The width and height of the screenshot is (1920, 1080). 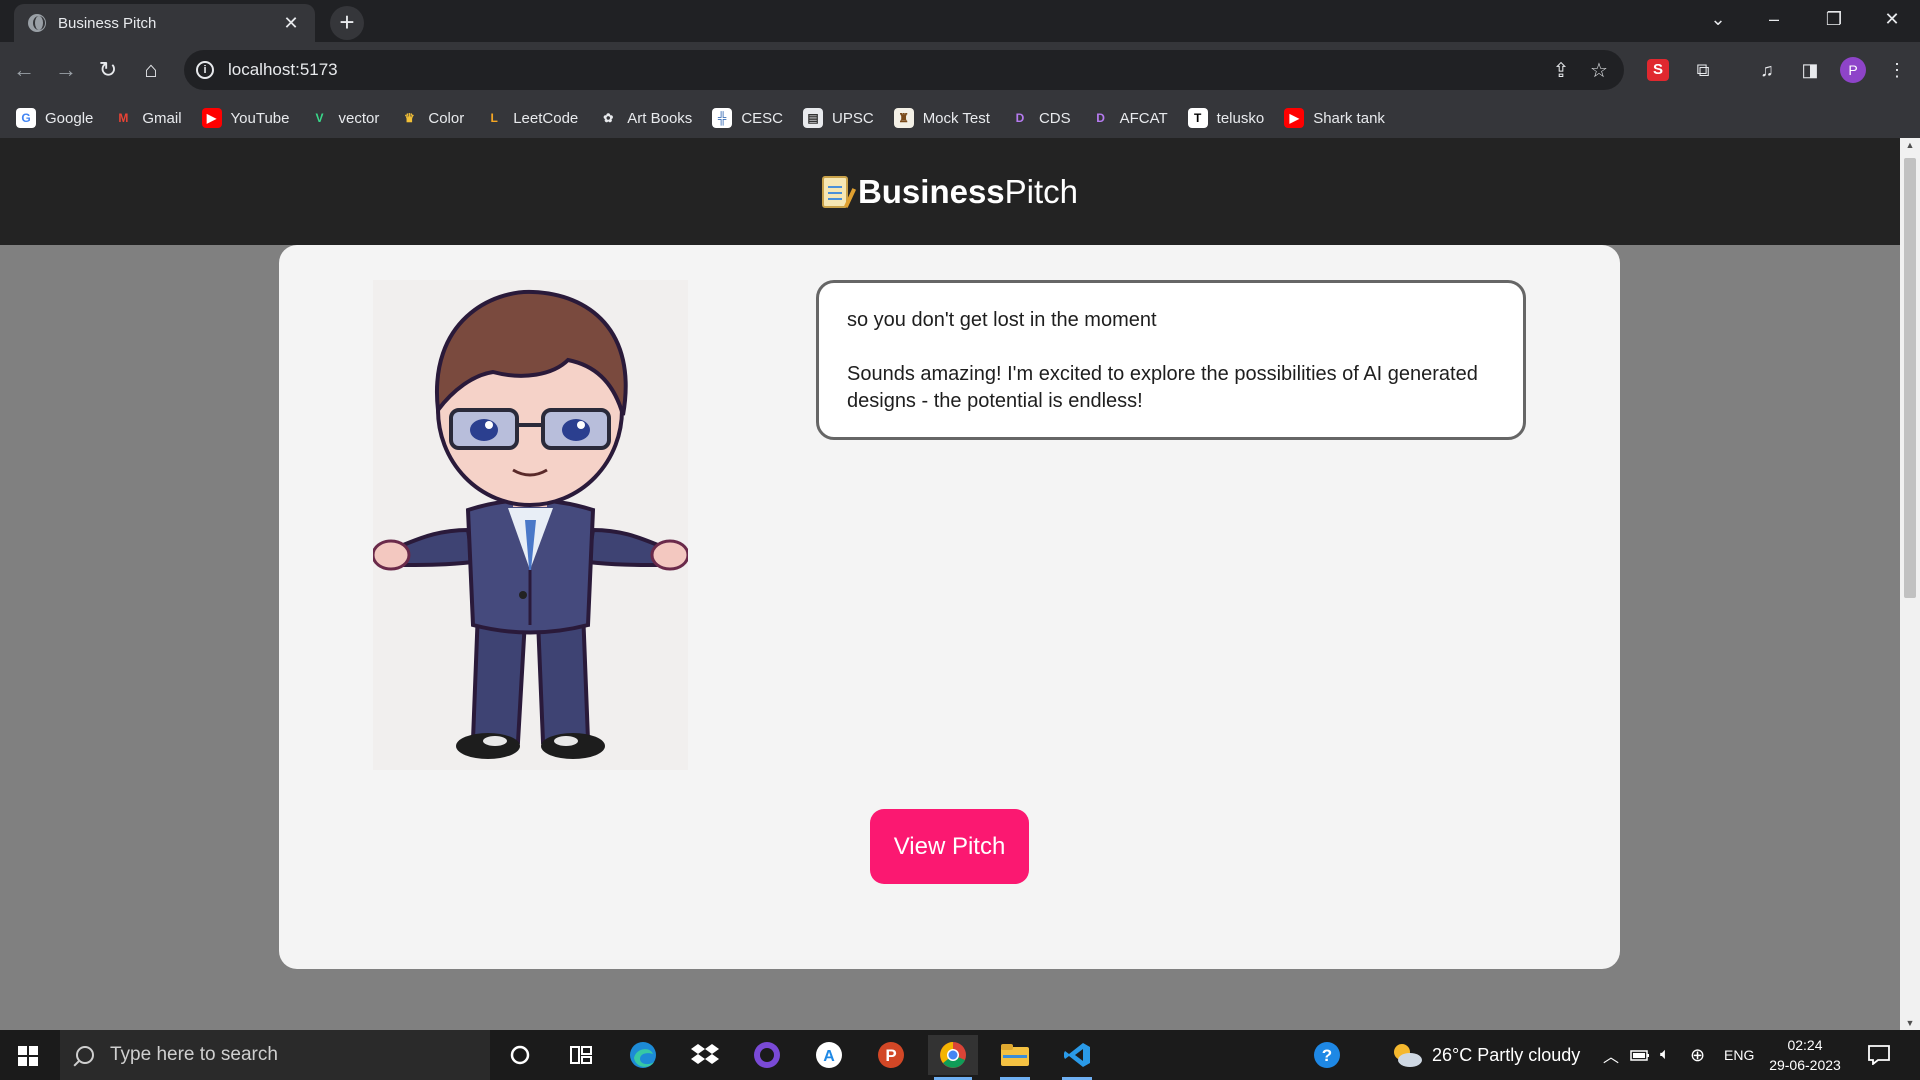 I want to click on bookmark-shark-tank: ▶ Shark tank, so click(x=1334, y=118).